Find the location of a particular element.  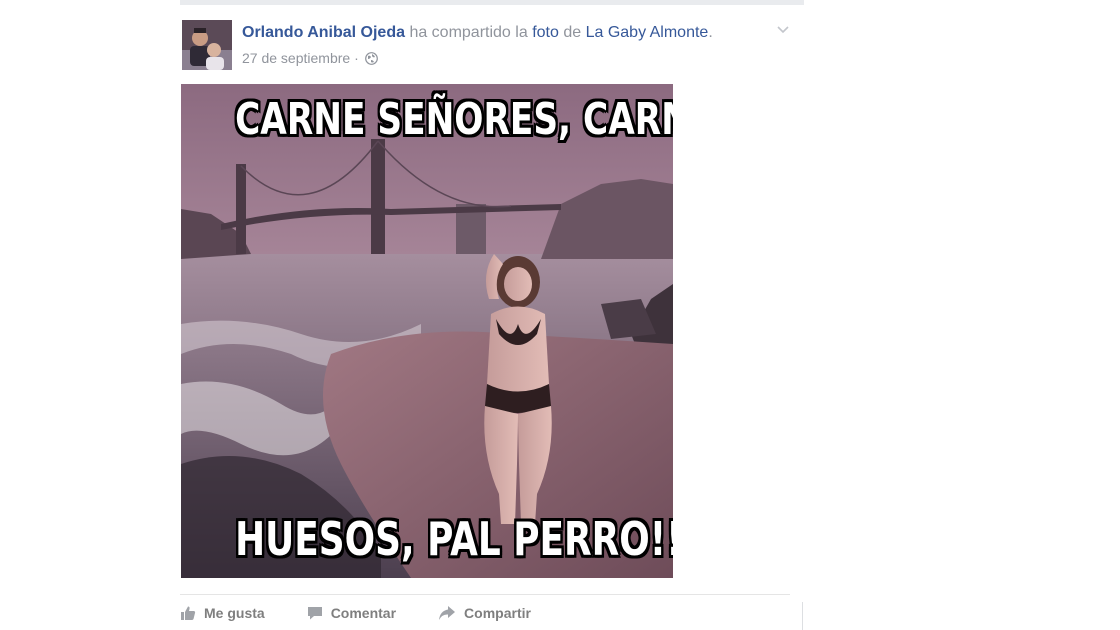

comment-label: Comentar is located at coordinates (363, 613).